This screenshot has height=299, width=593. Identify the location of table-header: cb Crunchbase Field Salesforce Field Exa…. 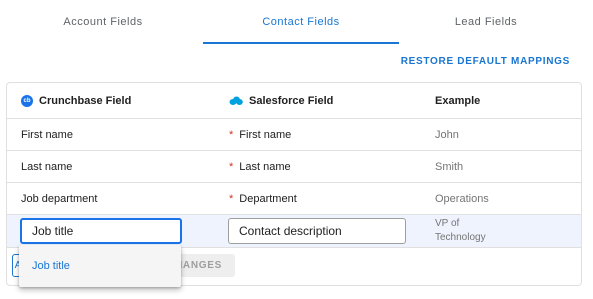
(294, 101).